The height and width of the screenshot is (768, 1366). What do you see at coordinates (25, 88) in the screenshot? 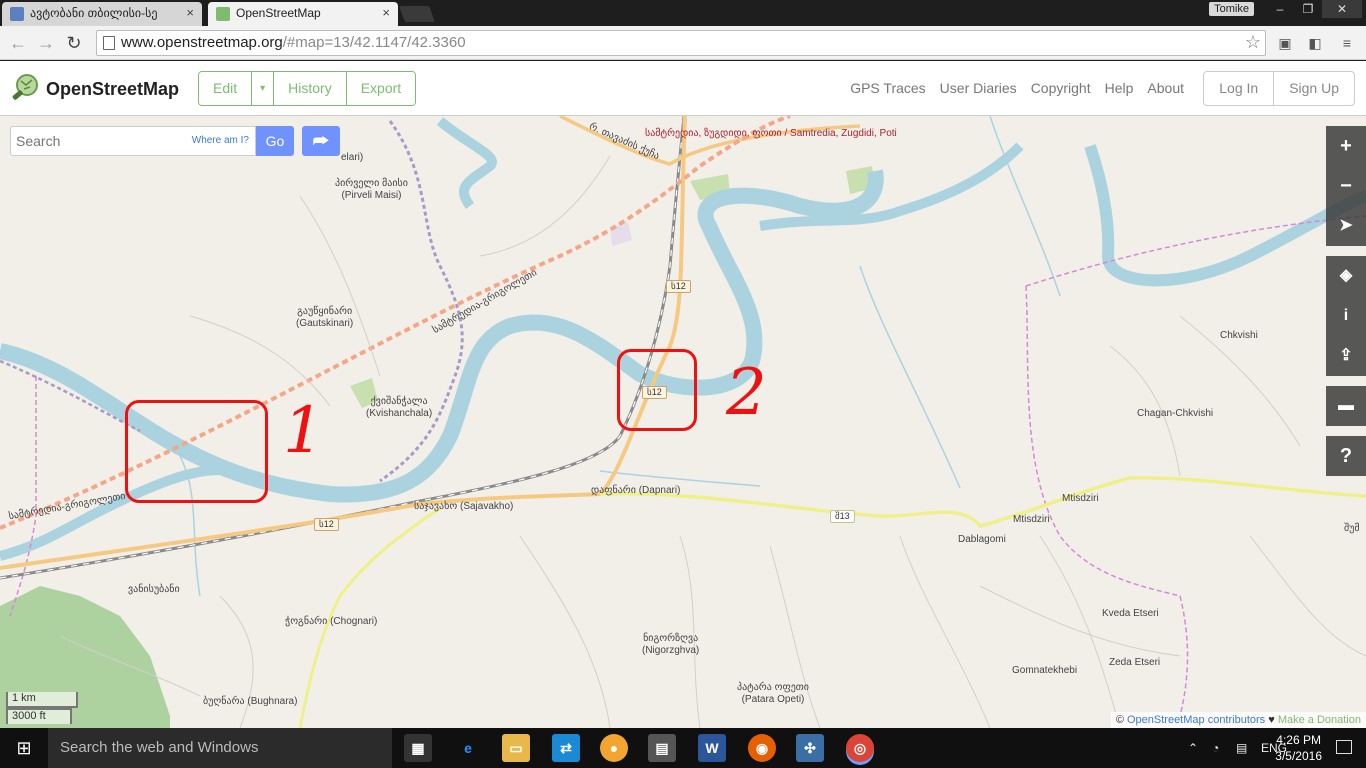
I see `osm-logo-icon` at bounding box center [25, 88].